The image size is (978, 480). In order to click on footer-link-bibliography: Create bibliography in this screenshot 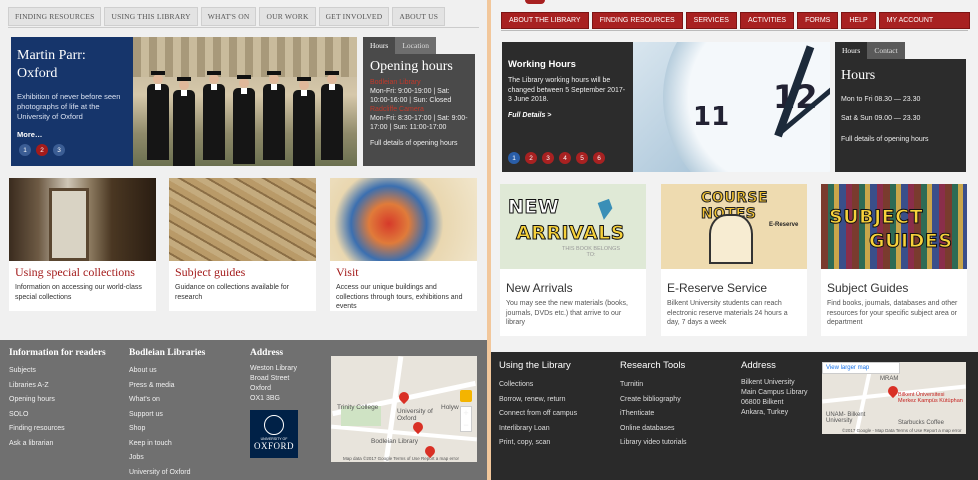, I will do `click(653, 400)`.